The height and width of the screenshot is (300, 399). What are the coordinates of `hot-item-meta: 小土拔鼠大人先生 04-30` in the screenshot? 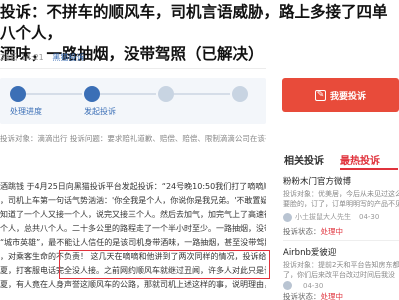 It's located at (331, 217).